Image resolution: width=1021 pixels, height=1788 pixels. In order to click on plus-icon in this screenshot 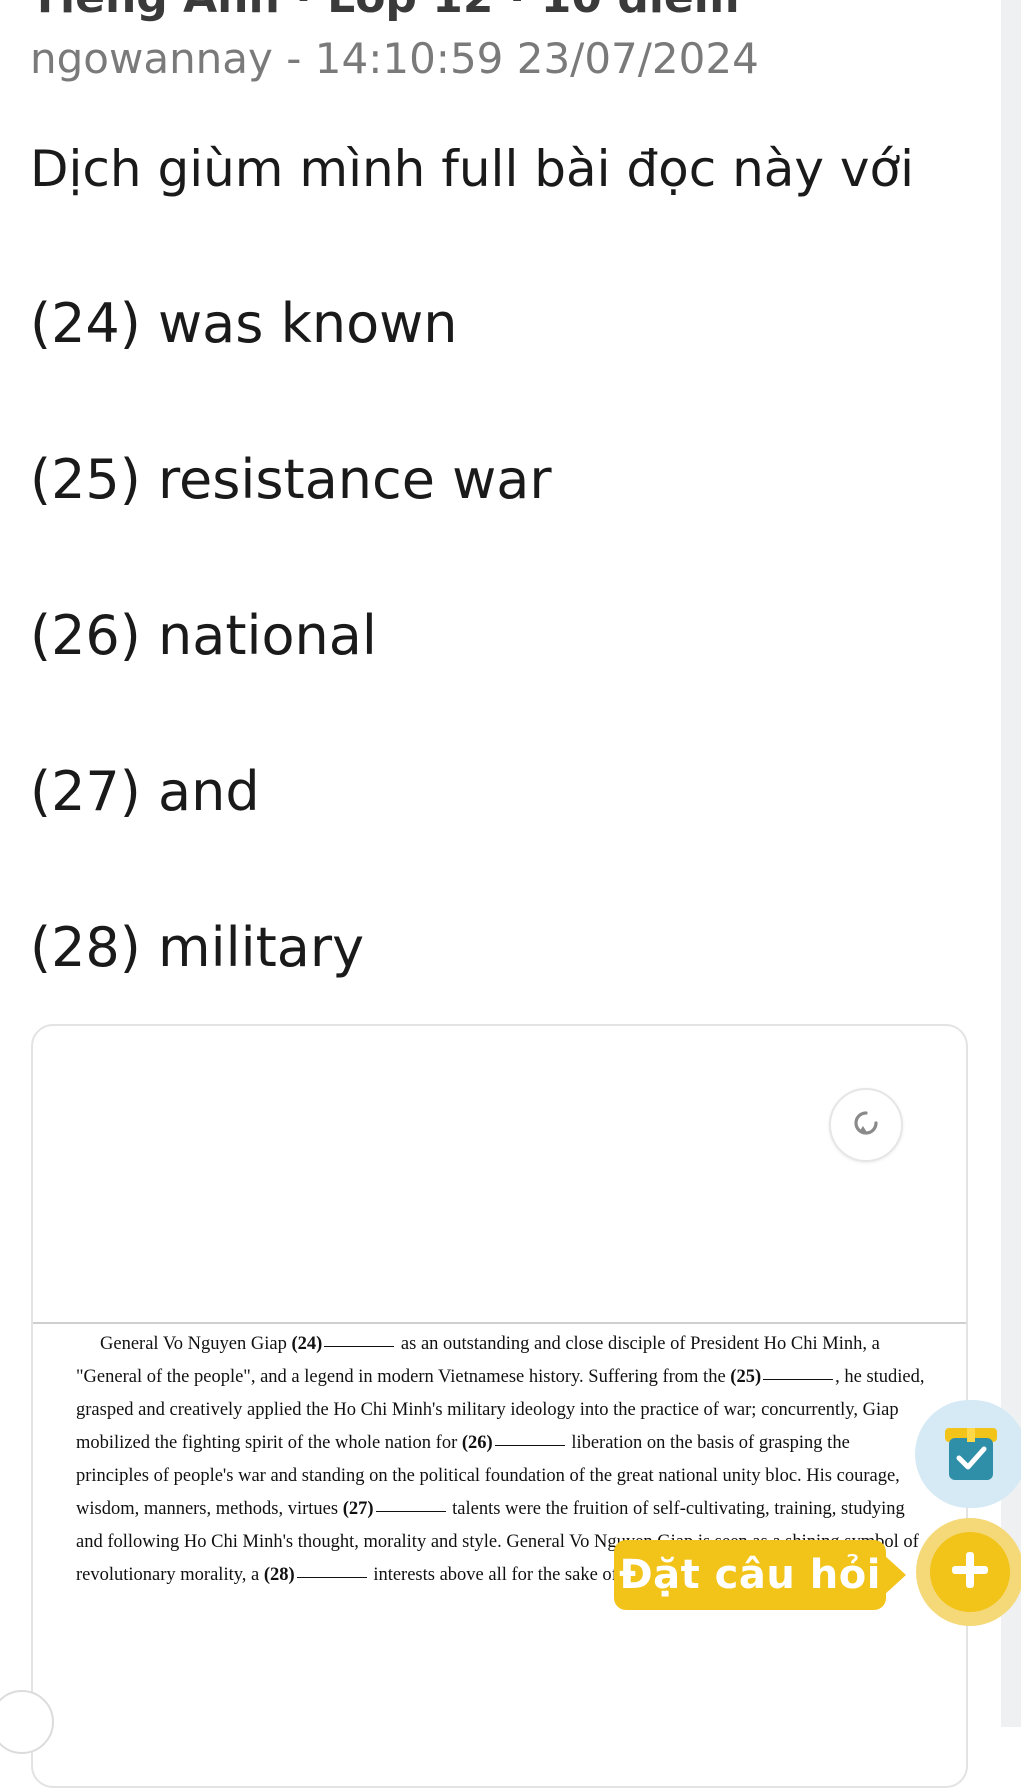, I will do `click(970, 1572)`.